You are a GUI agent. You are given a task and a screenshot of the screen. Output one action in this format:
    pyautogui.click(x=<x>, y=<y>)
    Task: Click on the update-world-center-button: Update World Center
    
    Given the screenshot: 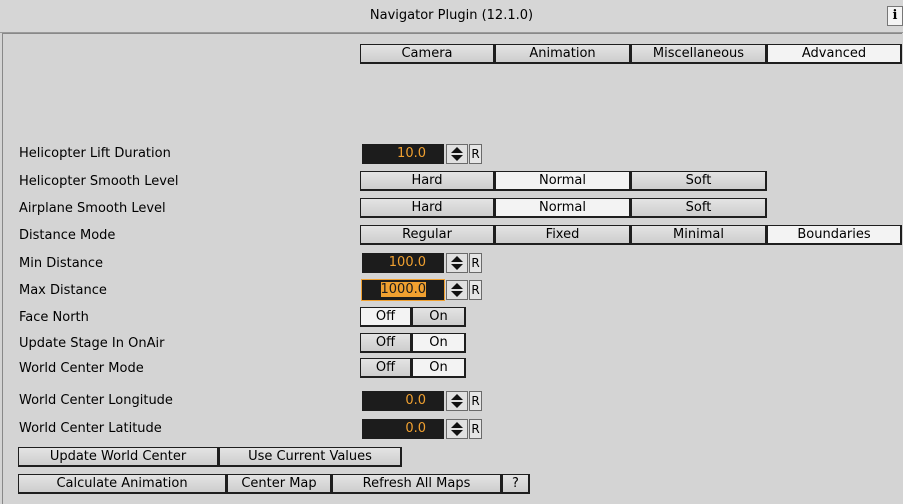 What is the action you would take?
    pyautogui.click(x=118, y=457)
    